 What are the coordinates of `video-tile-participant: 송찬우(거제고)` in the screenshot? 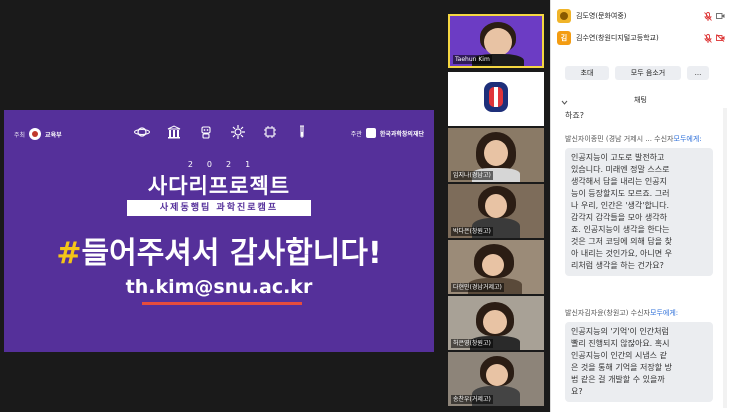 It's located at (496, 379).